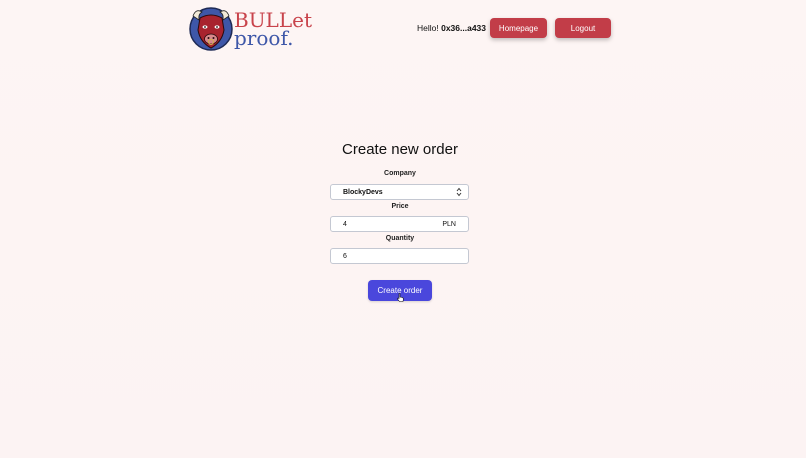  I want to click on quantity-label: Quantity, so click(400, 238).